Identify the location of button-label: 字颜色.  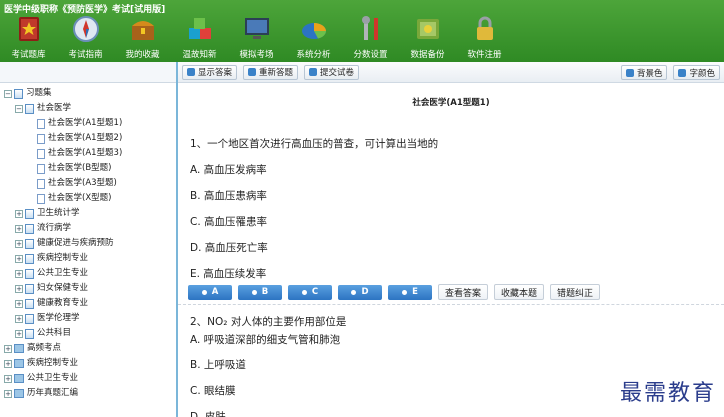
(702, 73).